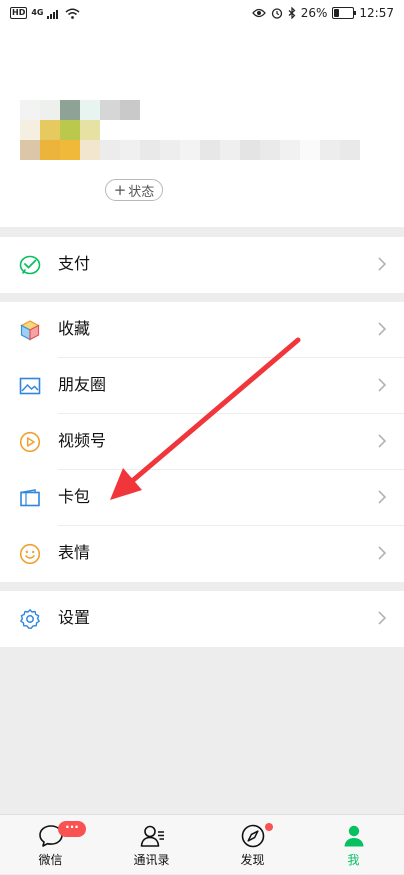 This screenshot has width=404, height=875. What do you see at coordinates (337, 13) in the screenshot?
I see `battery-fill` at bounding box center [337, 13].